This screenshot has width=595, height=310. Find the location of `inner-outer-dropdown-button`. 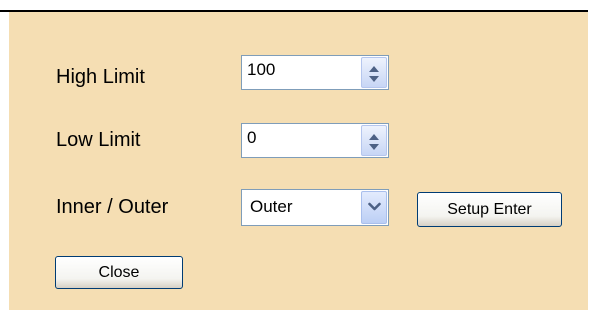

inner-outer-dropdown-button is located at coordinates (374, 207).